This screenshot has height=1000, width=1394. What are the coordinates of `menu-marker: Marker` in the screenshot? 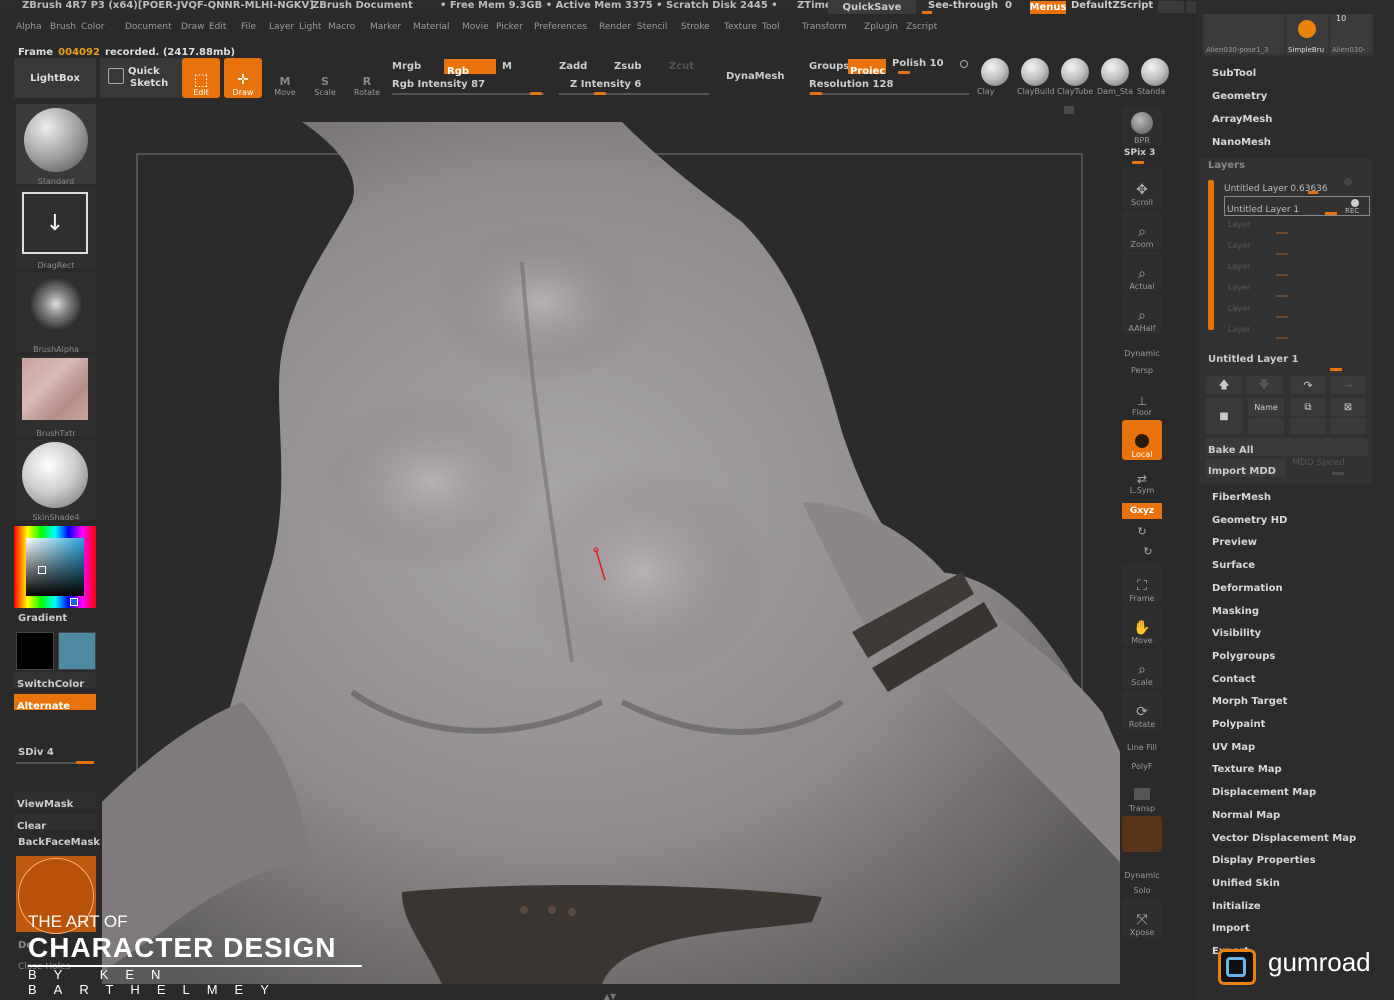 It's located at (385, 27).